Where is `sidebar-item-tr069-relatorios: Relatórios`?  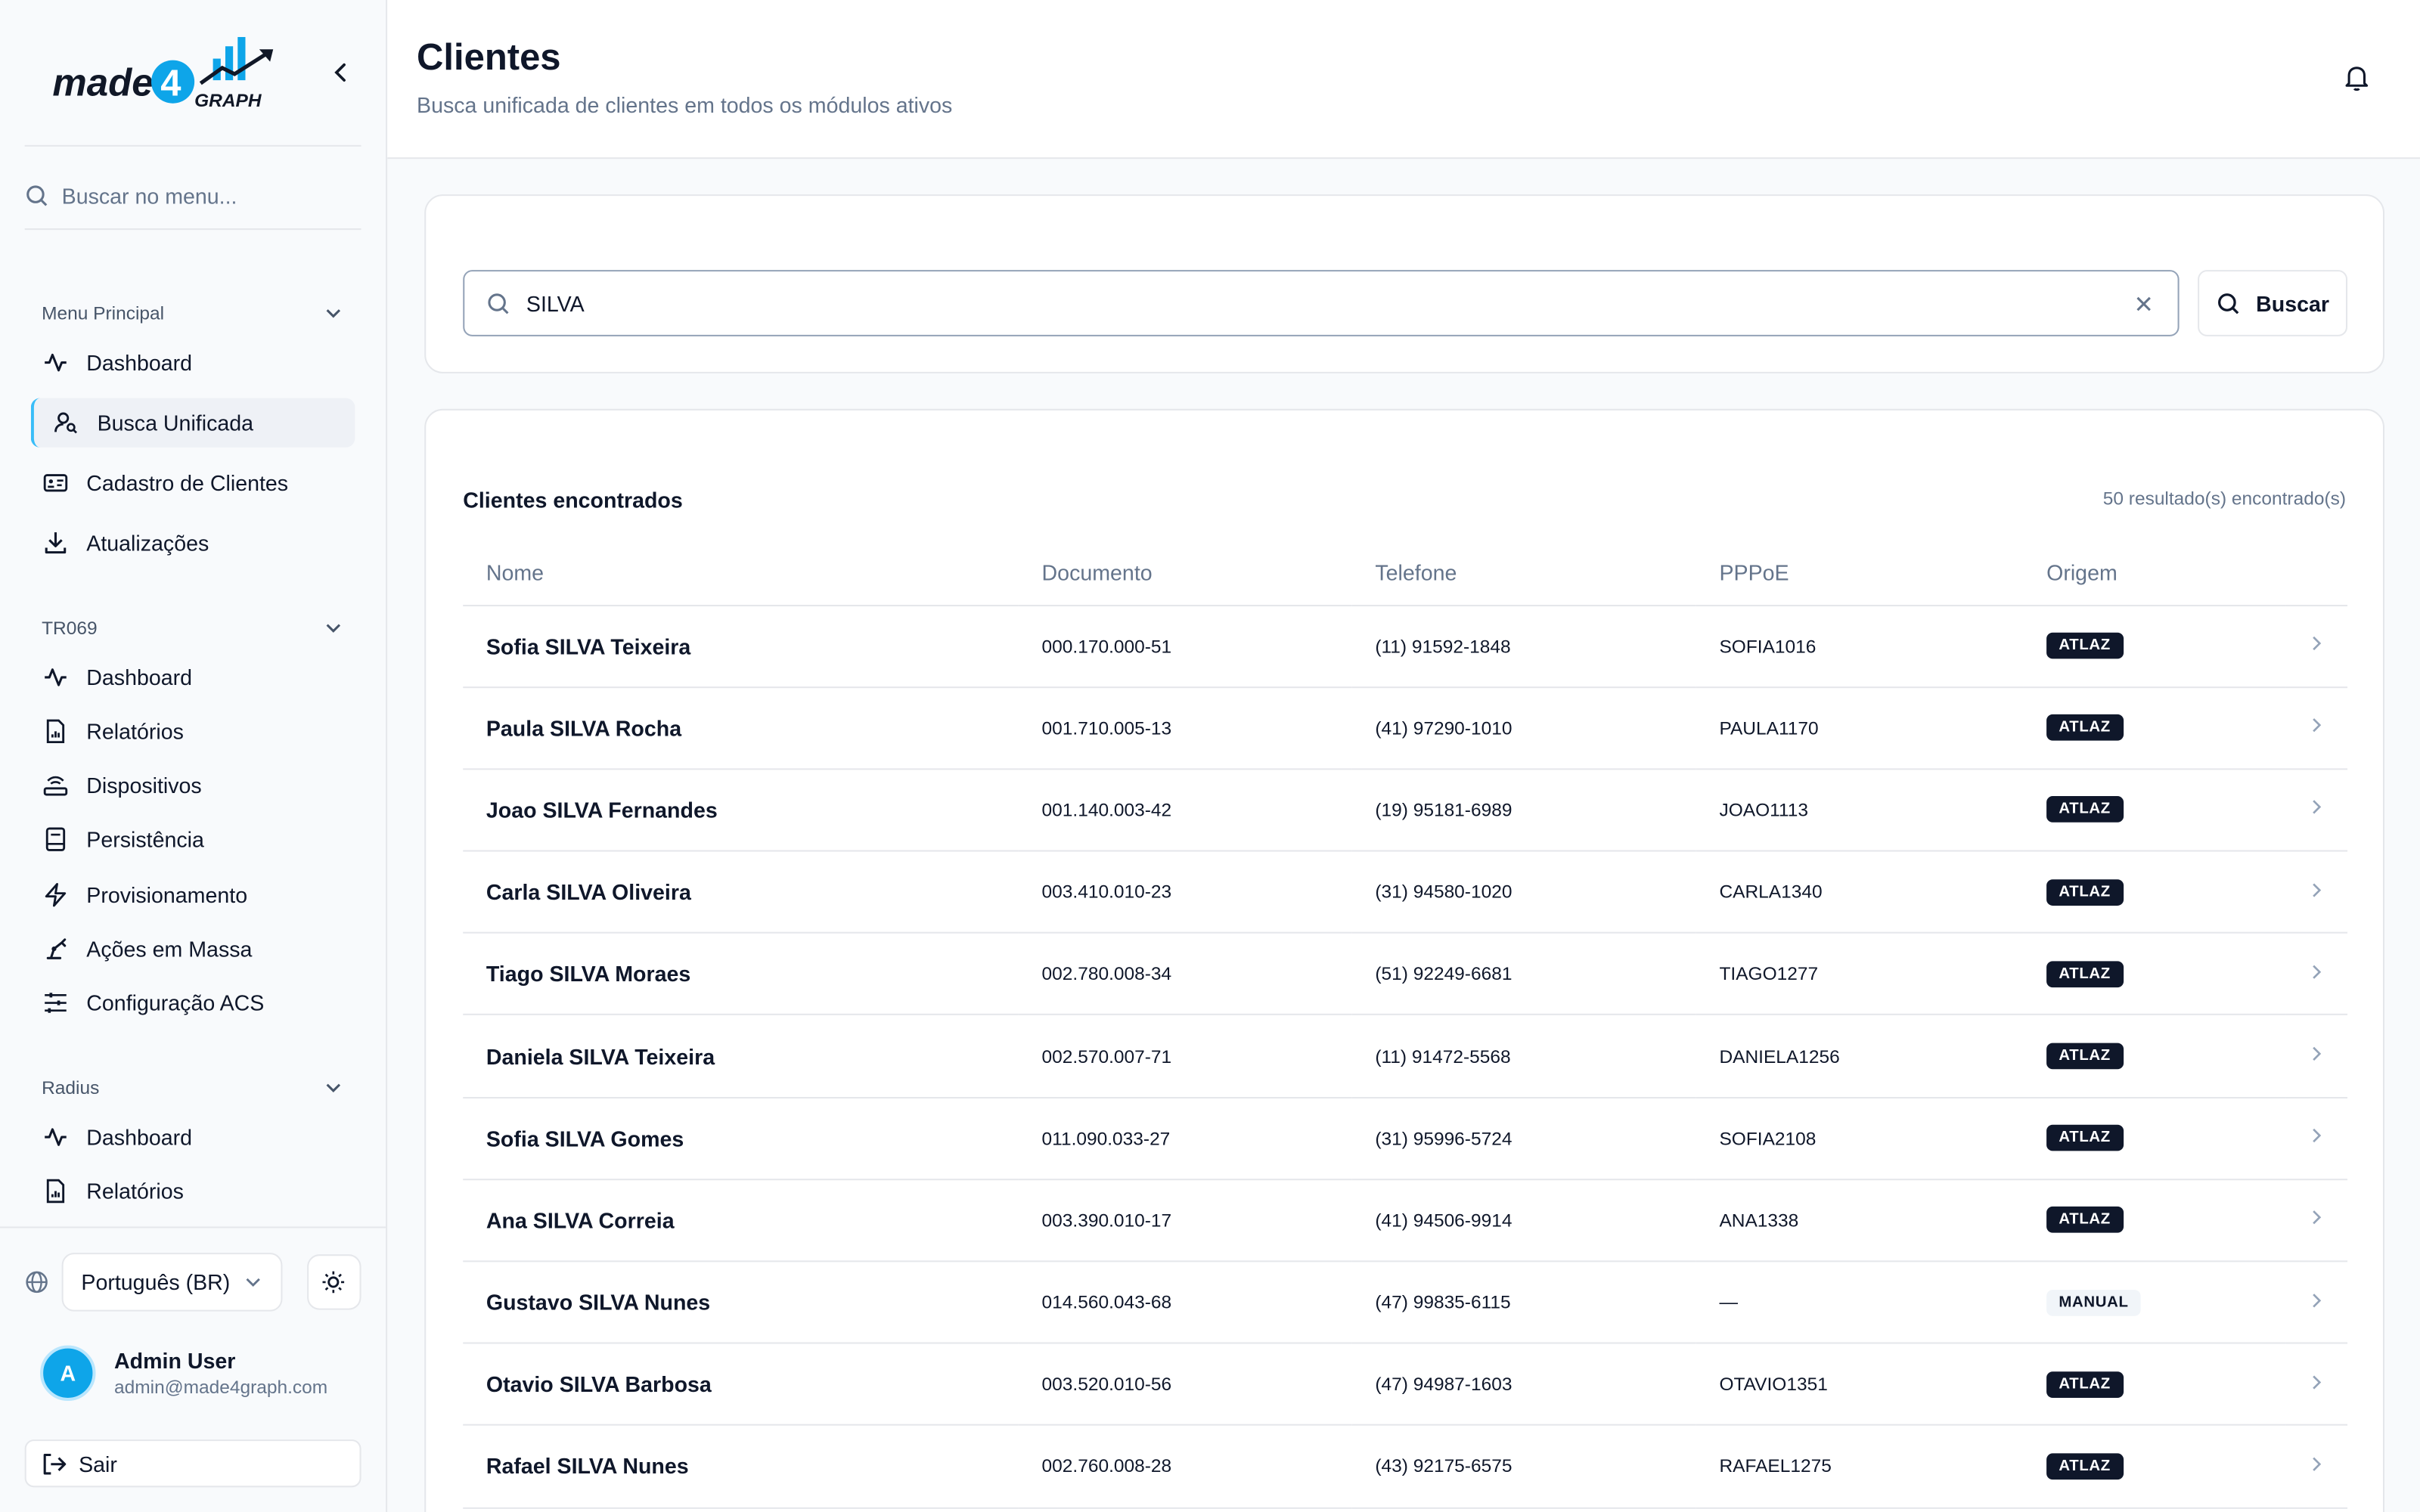
sidebar-item-tr069-relatorios: Relatórios is located at coordinates (193, 731).